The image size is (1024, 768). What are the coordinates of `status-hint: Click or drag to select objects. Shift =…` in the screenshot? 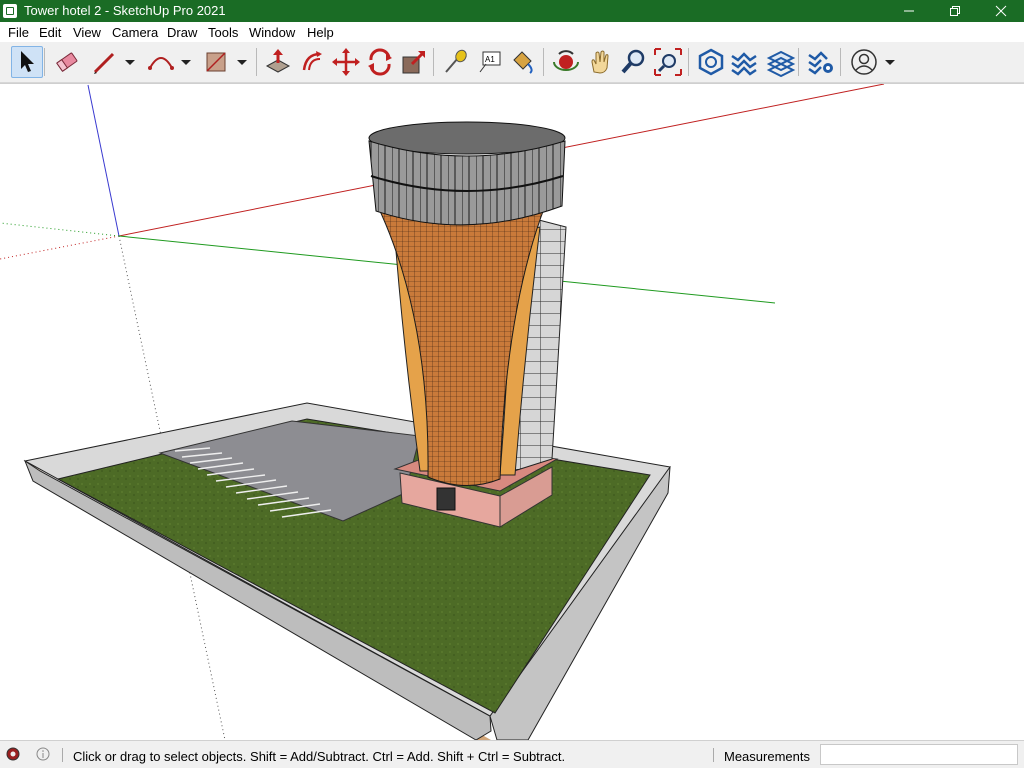 It's located at (319, 756).